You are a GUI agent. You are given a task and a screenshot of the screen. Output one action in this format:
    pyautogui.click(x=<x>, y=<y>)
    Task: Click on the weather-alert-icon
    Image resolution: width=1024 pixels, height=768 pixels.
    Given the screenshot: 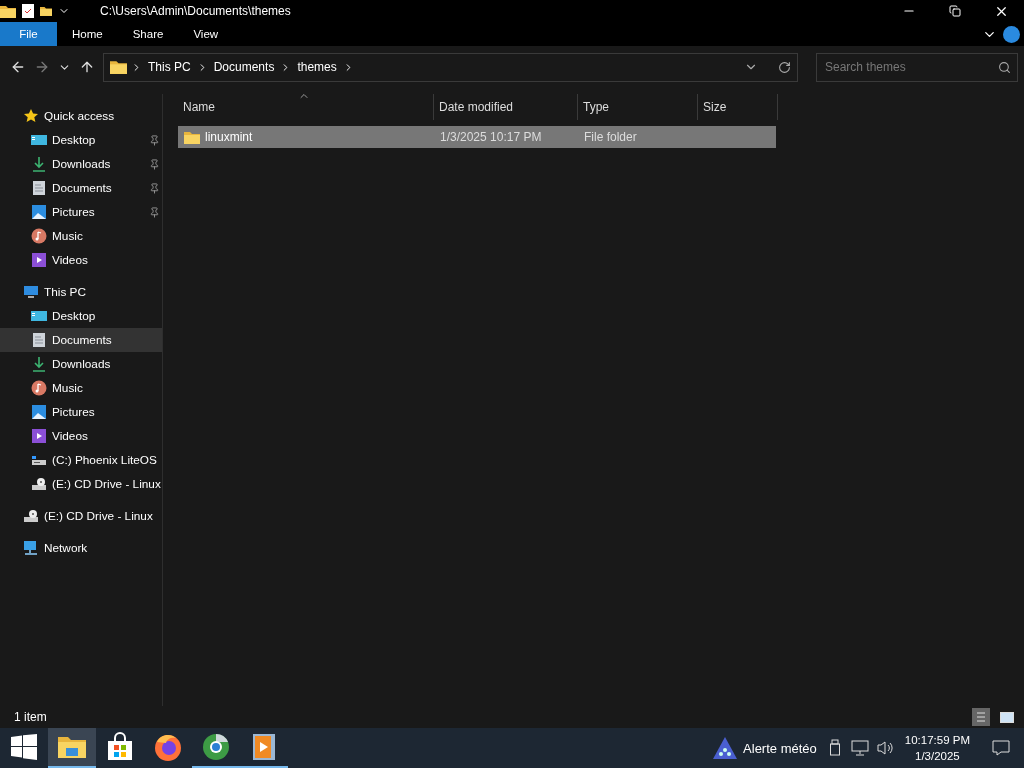 What is the action you would take?
    pyautogui.click(x=725, y=748)
    